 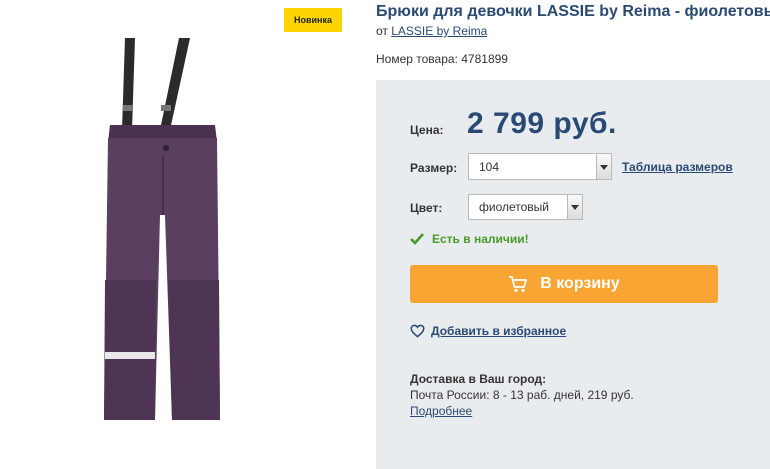 I want to click on product-image, so click(x=162, y=229).